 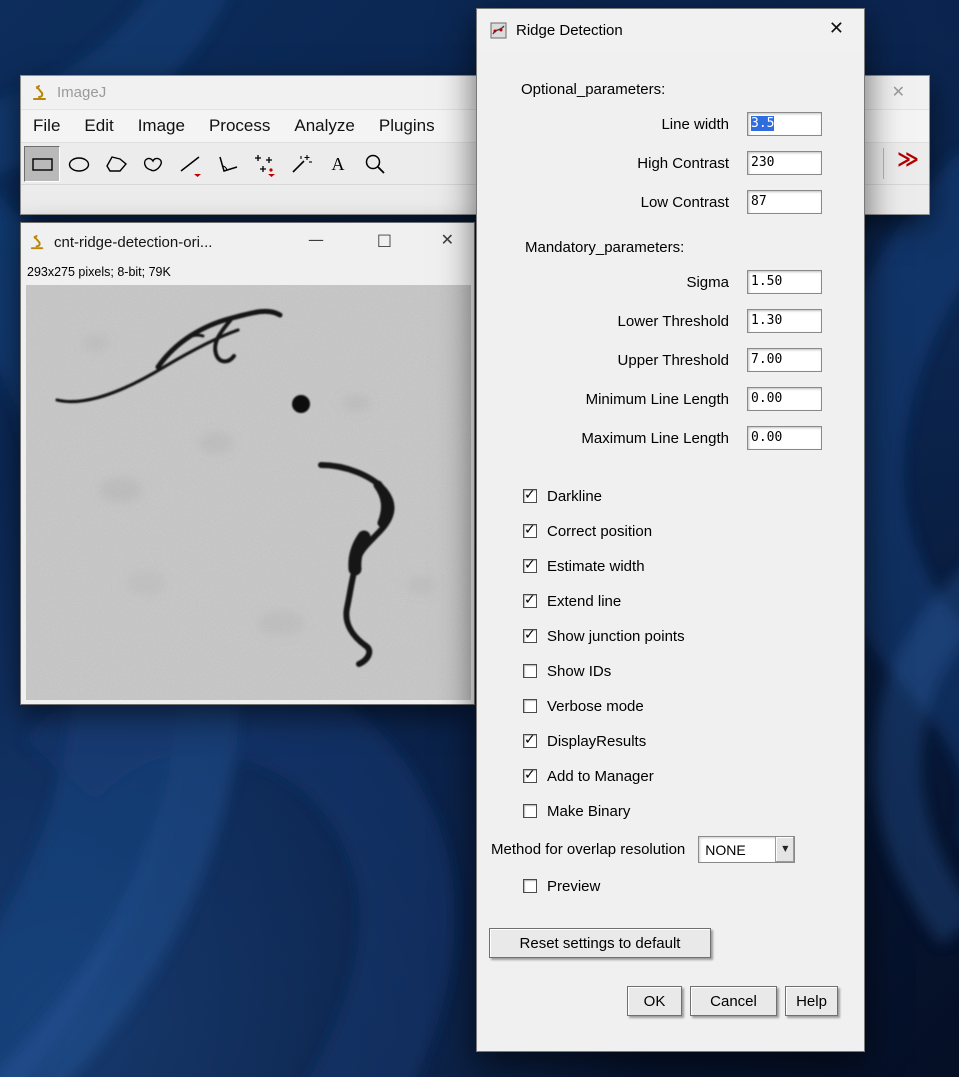 What do you see at coordinates (684, 202) in the screenshot?
I see `low-contrast-label: Low Contrast` at bounding box center [684, 202].